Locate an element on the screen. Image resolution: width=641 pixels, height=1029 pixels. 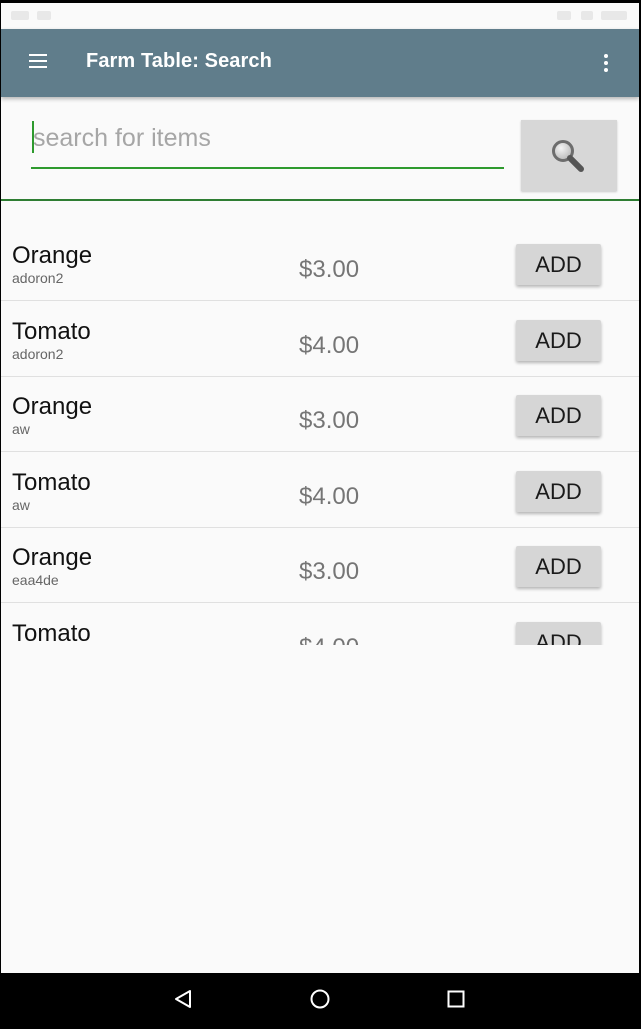
list-item: Orange adoron2 $3.00 ADD is located at coordinates (320, 263).